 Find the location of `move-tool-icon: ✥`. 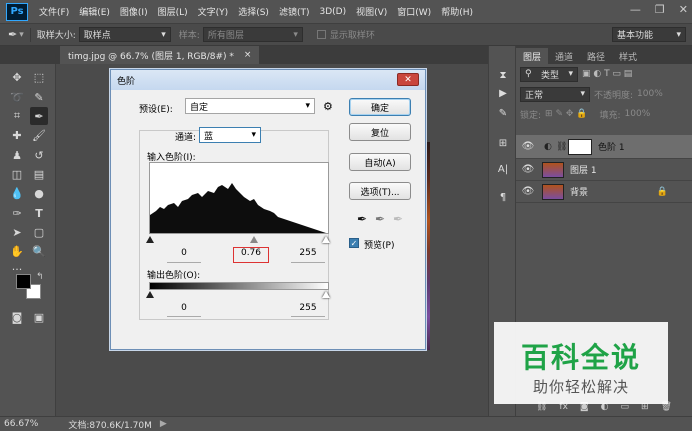

move-tool-icon: ✥ is located at coordinates (17, 77).